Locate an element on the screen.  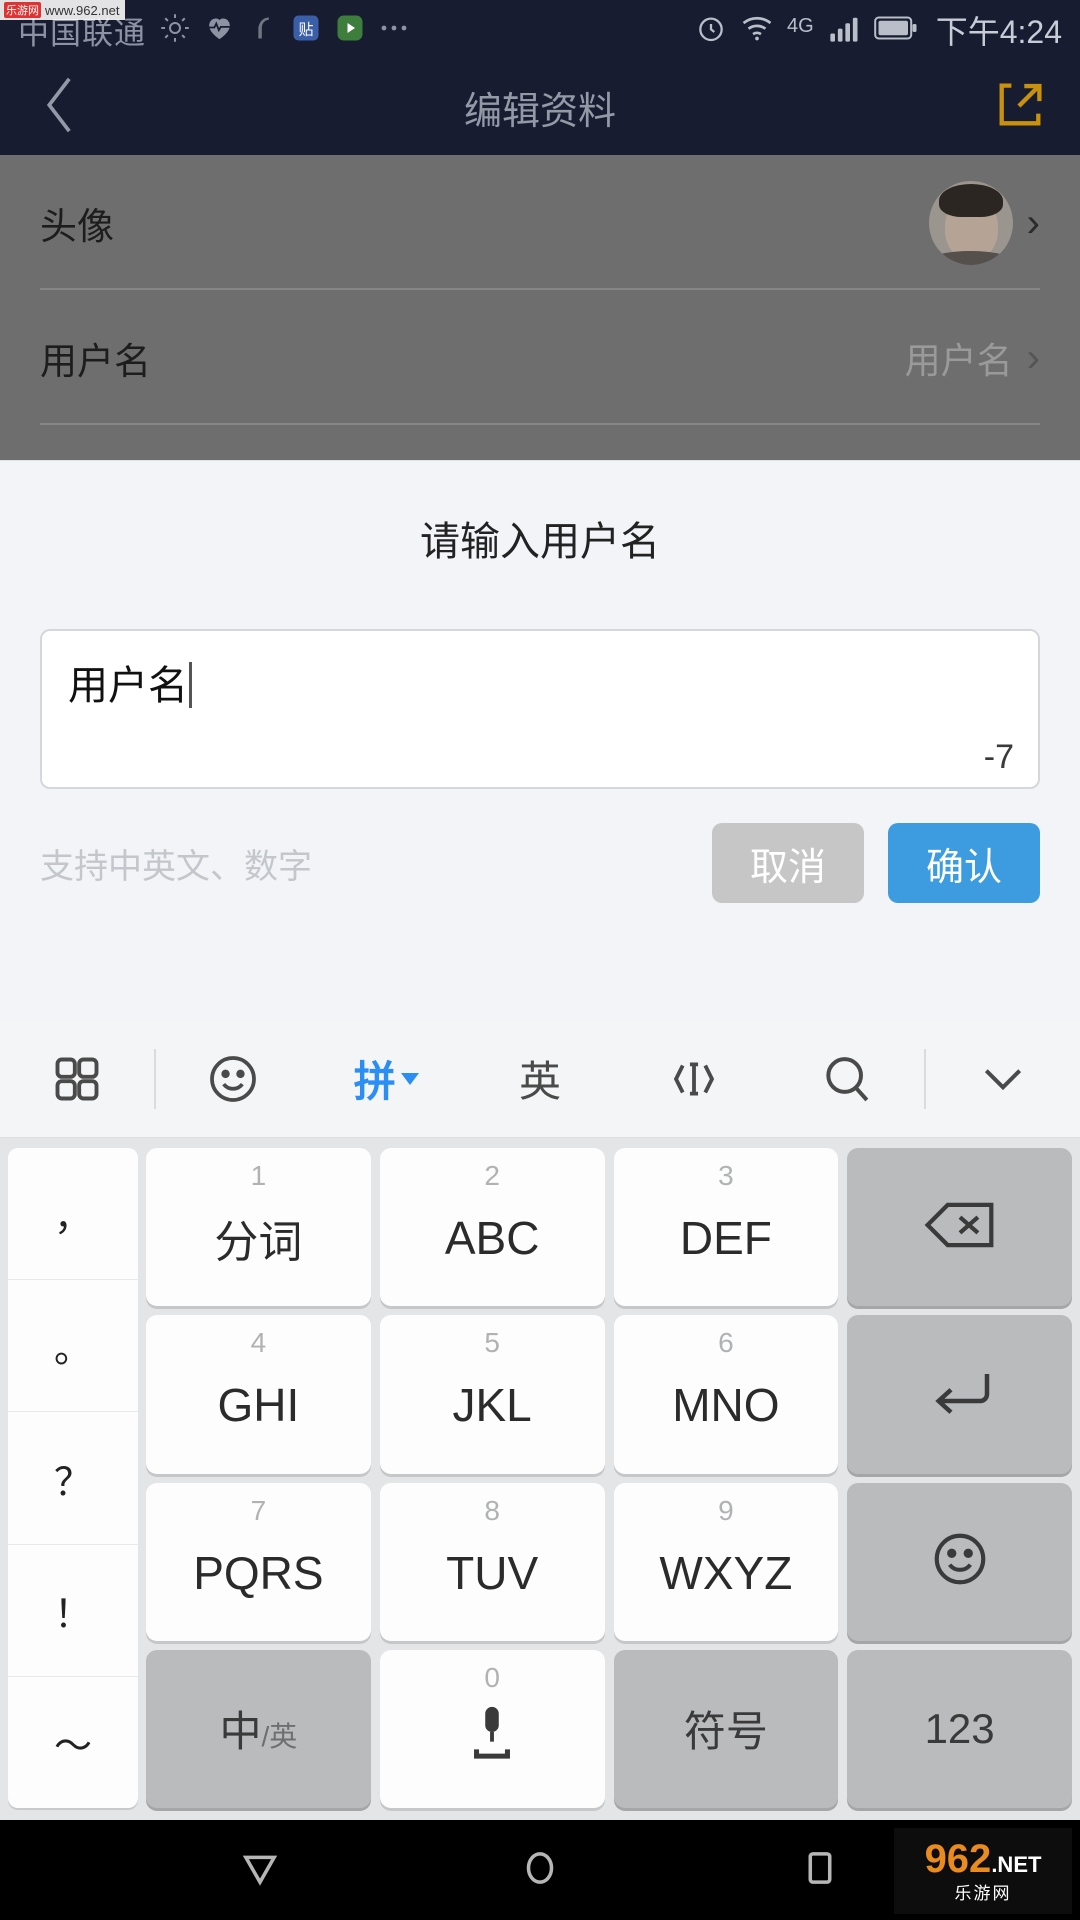
recents-square-icon is located at coordinates (820, 1870).